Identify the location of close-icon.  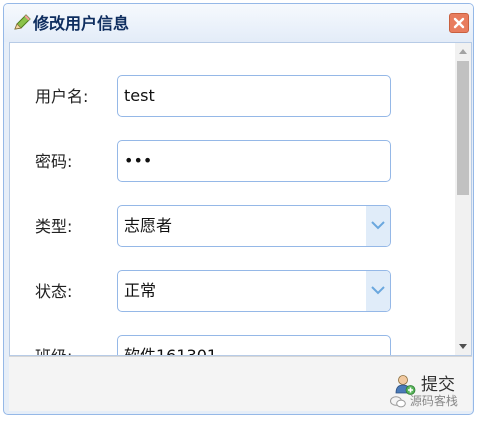
(459, 23).